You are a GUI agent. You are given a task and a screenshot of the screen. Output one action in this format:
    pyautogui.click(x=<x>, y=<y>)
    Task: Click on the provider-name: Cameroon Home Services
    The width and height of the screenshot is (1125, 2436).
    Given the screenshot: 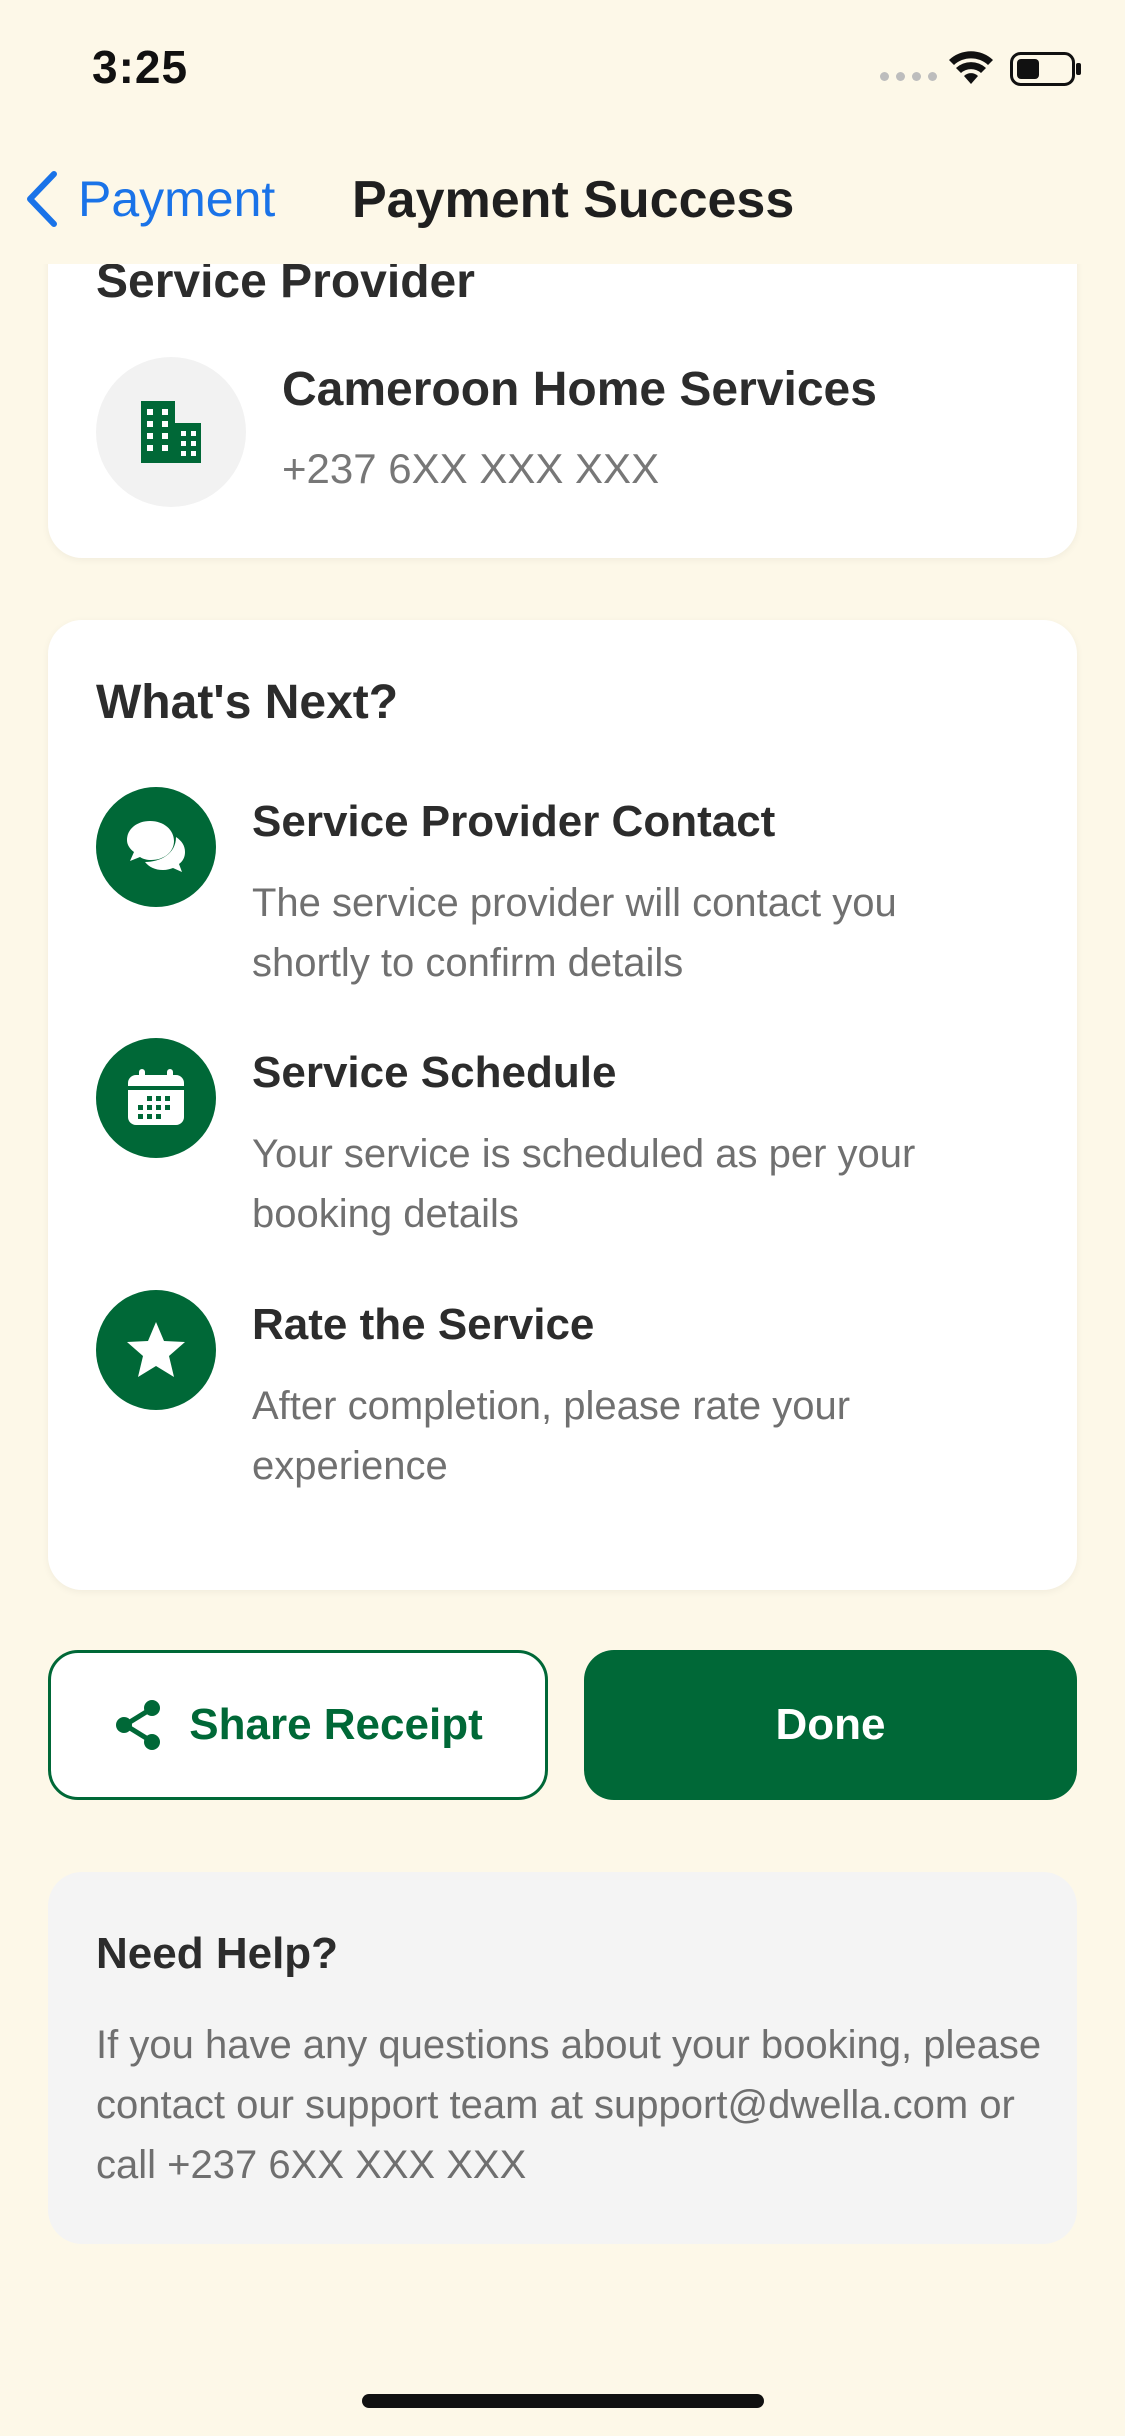 What is the action you would take?
    pyautogui.click(x=579, y=389)
    